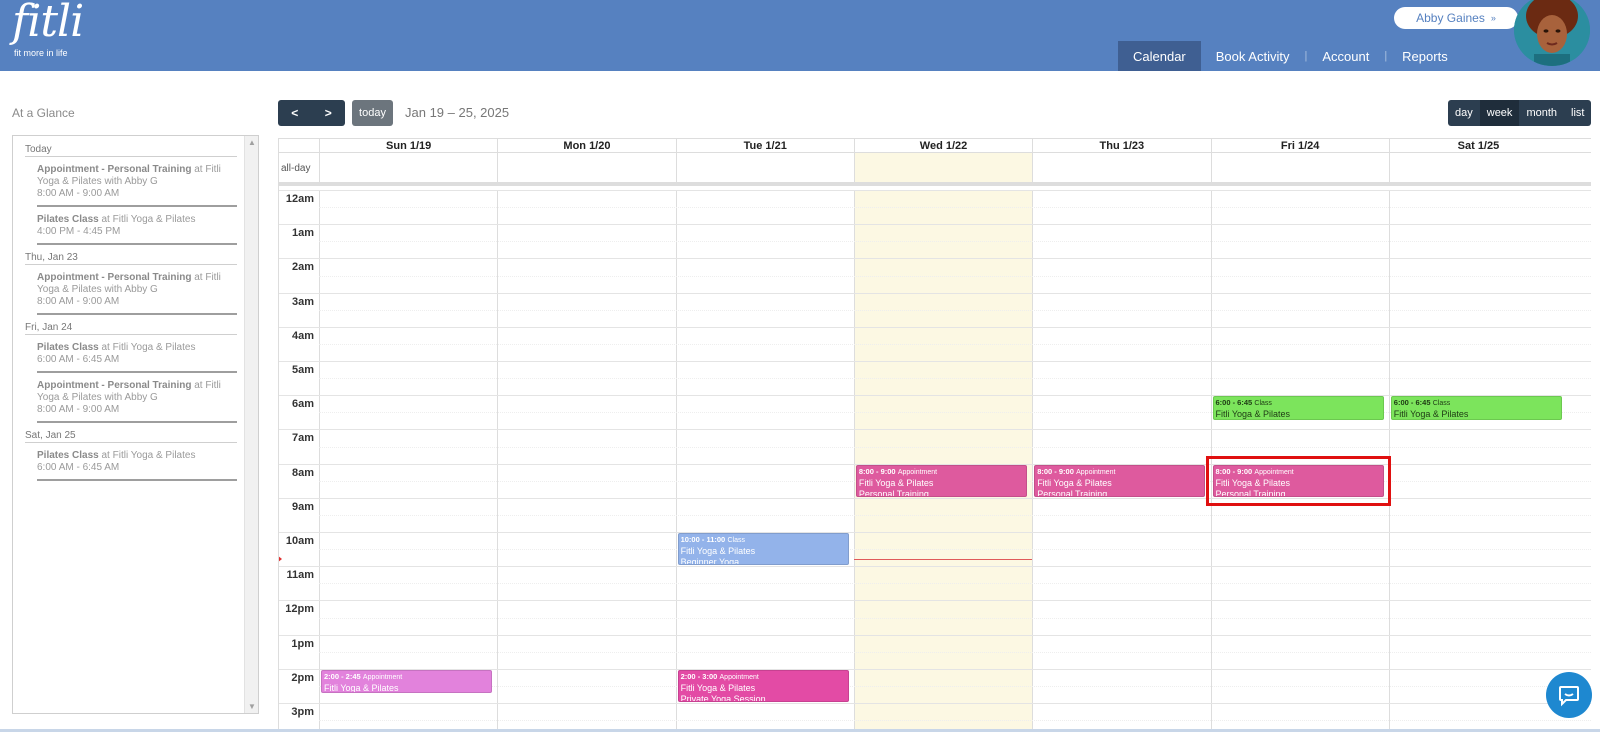  Describe the element at coordinates (1577, 113) in the screenshot. I see `view-list-button: list` at that location.